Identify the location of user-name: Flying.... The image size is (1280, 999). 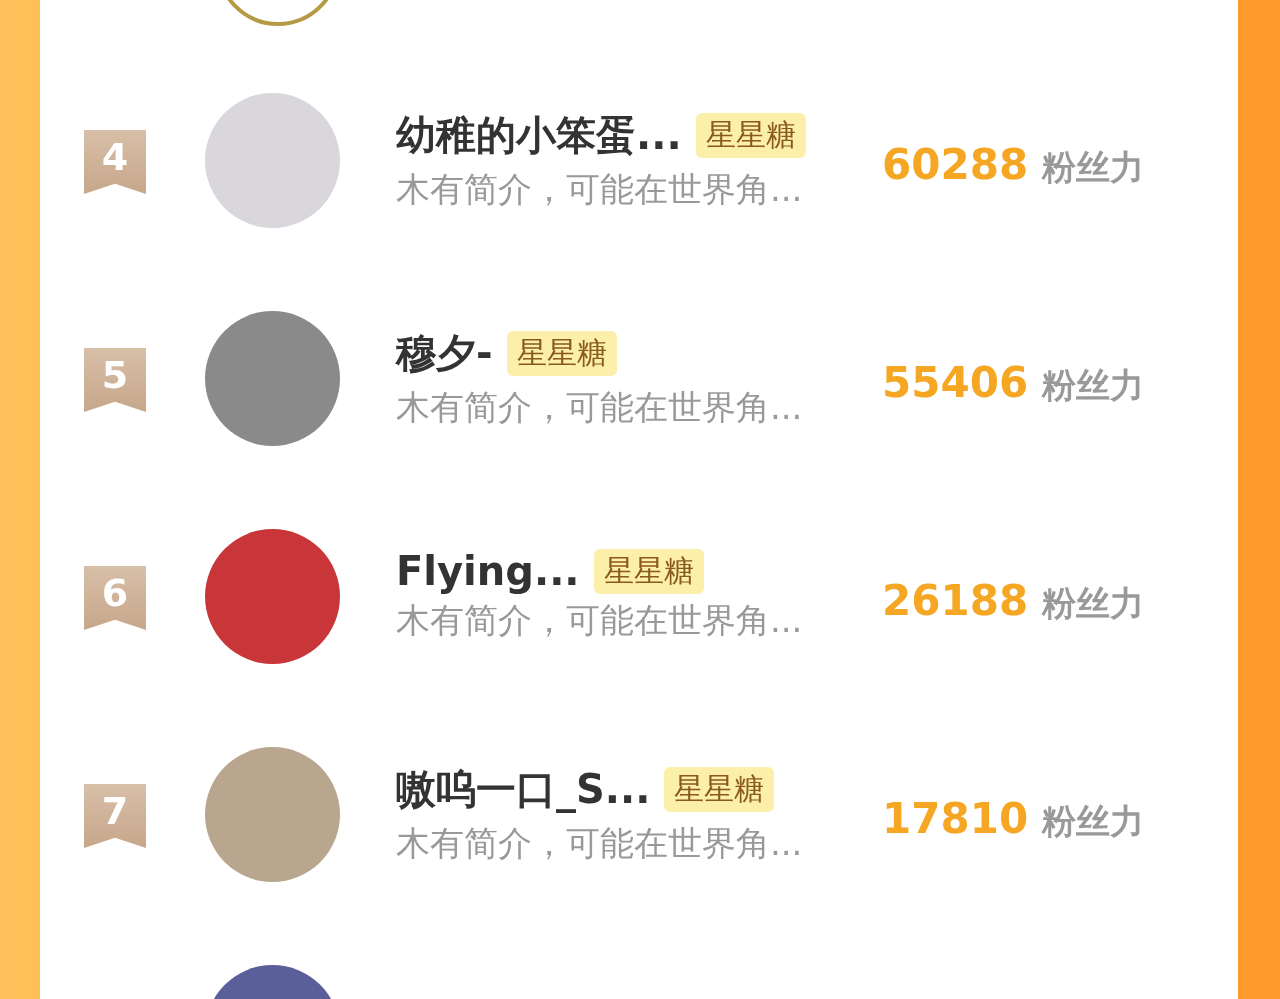
(488, 571).